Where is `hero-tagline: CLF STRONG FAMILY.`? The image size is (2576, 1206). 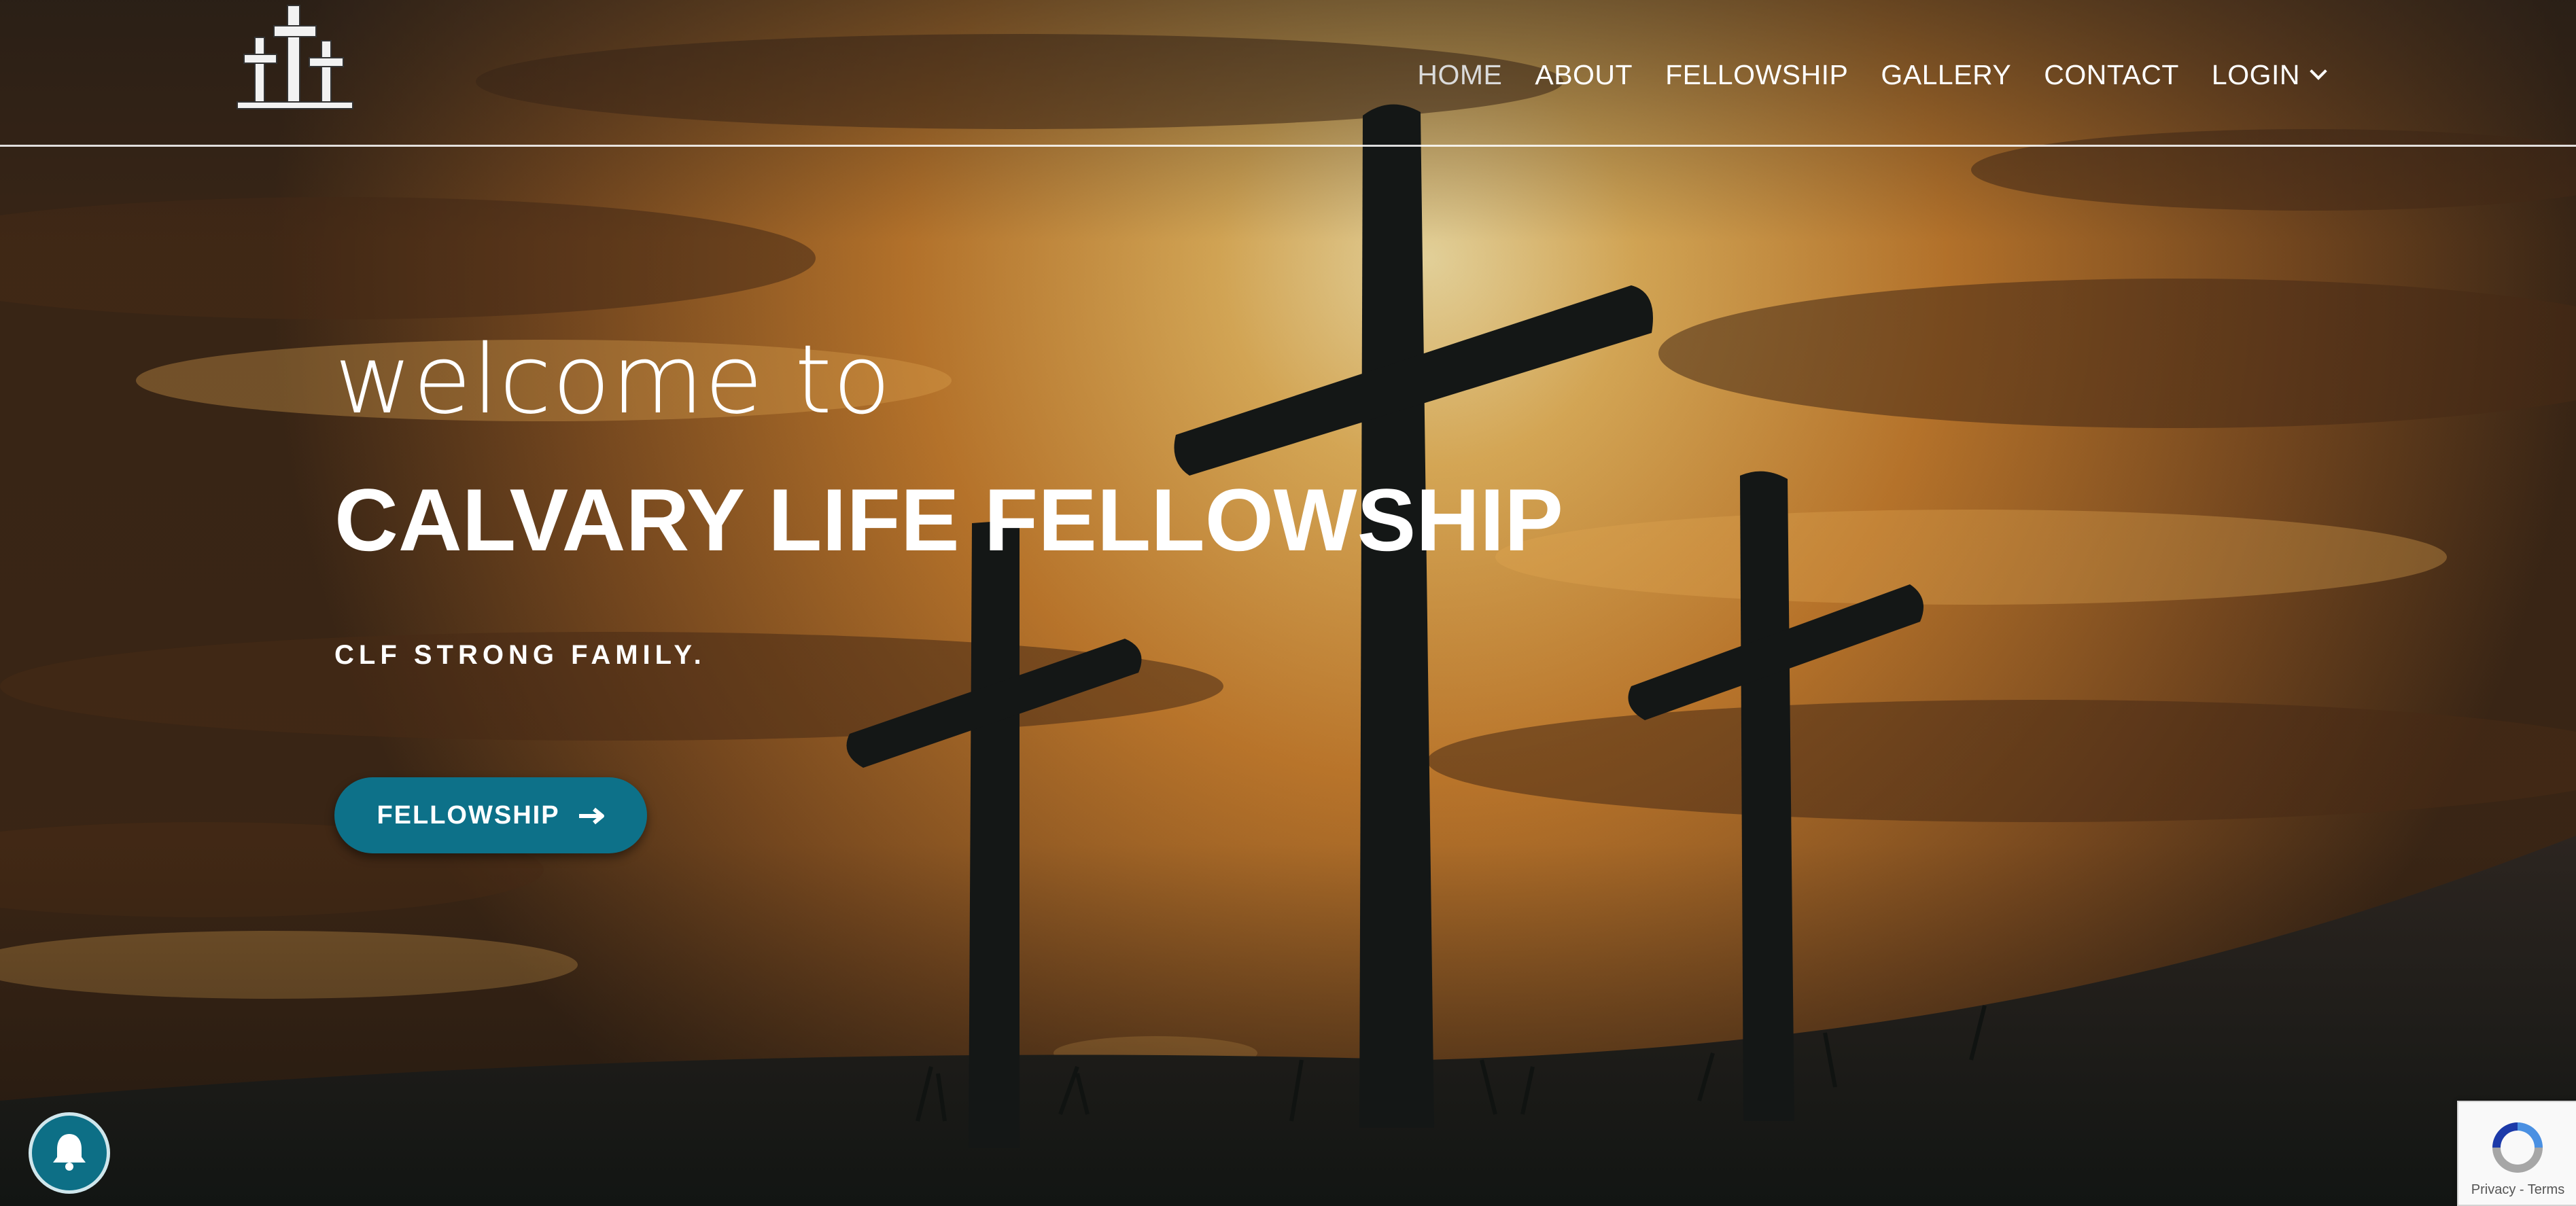 hero-tagline: CLF STRONG FAMILY. is located at coordinates (520, 655).